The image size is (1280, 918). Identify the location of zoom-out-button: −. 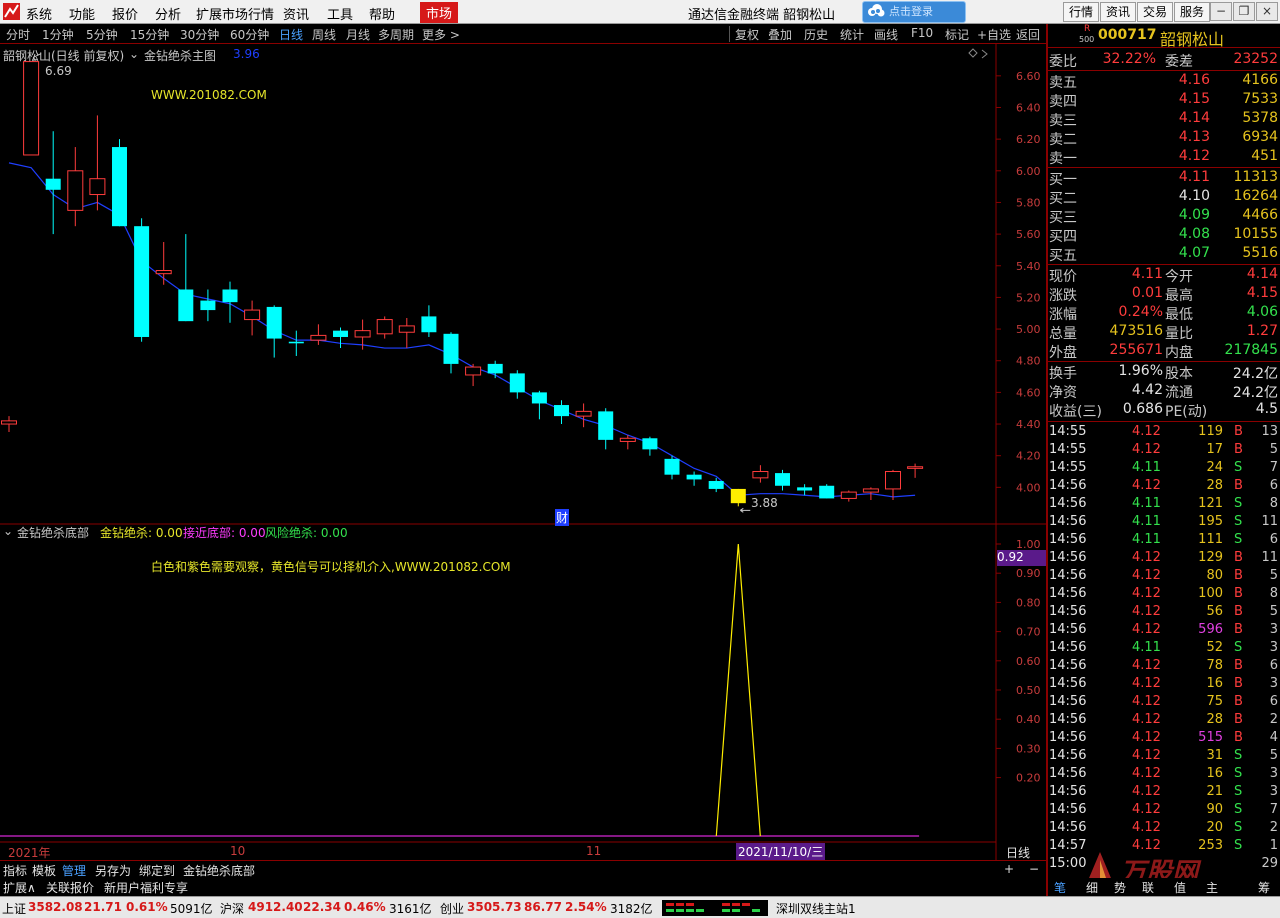
(1034, 869).